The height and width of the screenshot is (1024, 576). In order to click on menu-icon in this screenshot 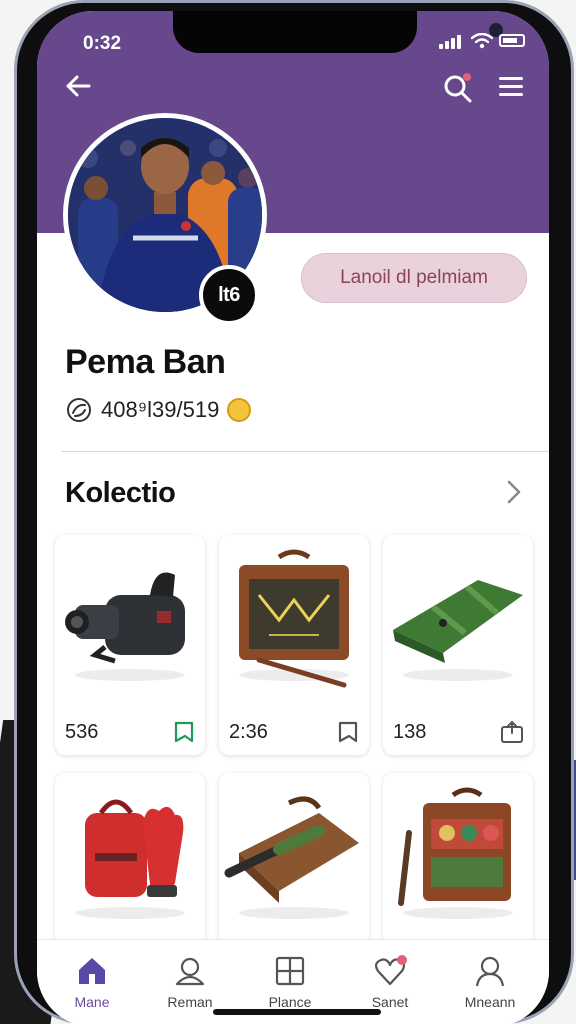, I will do `click(512, 87)`.